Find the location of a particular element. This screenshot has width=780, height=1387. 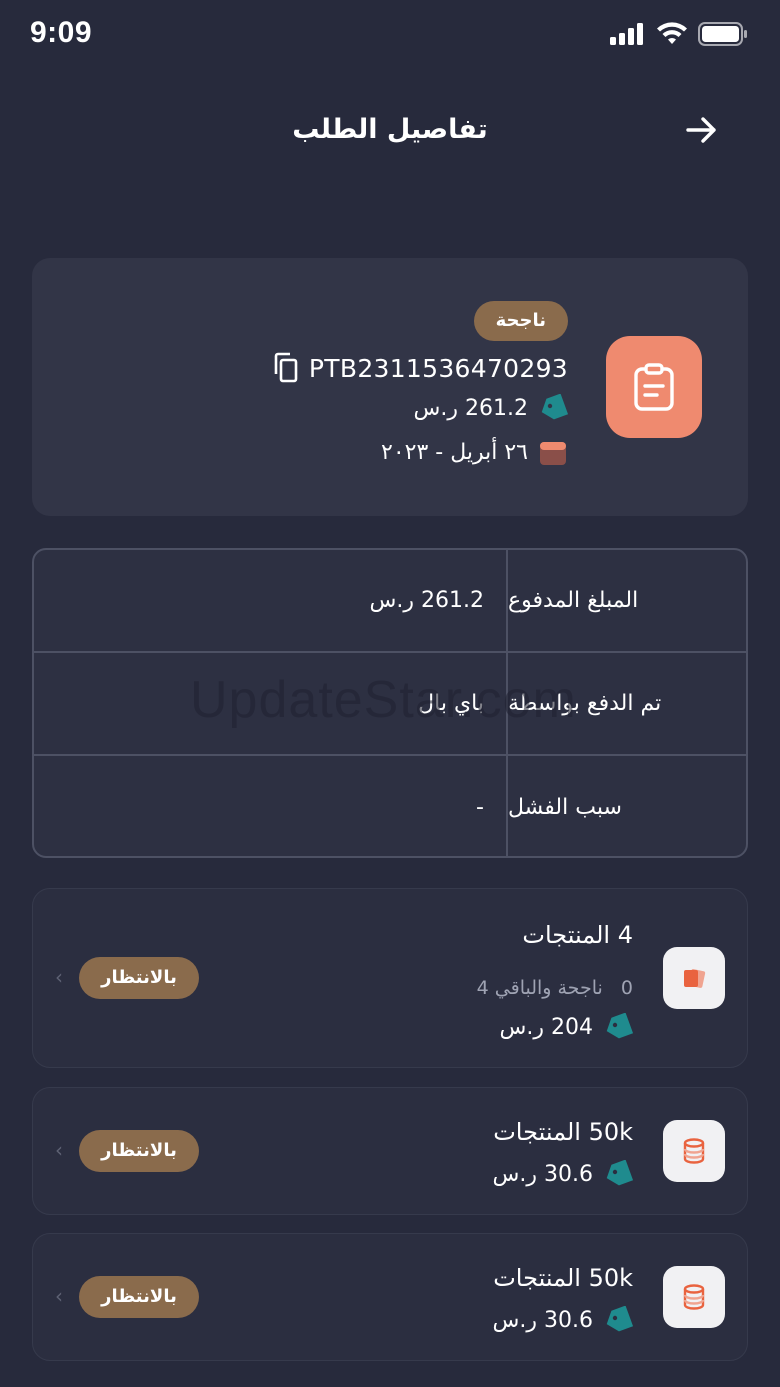

header: تفاصيل الطلب is located at coordinates (390, 130).